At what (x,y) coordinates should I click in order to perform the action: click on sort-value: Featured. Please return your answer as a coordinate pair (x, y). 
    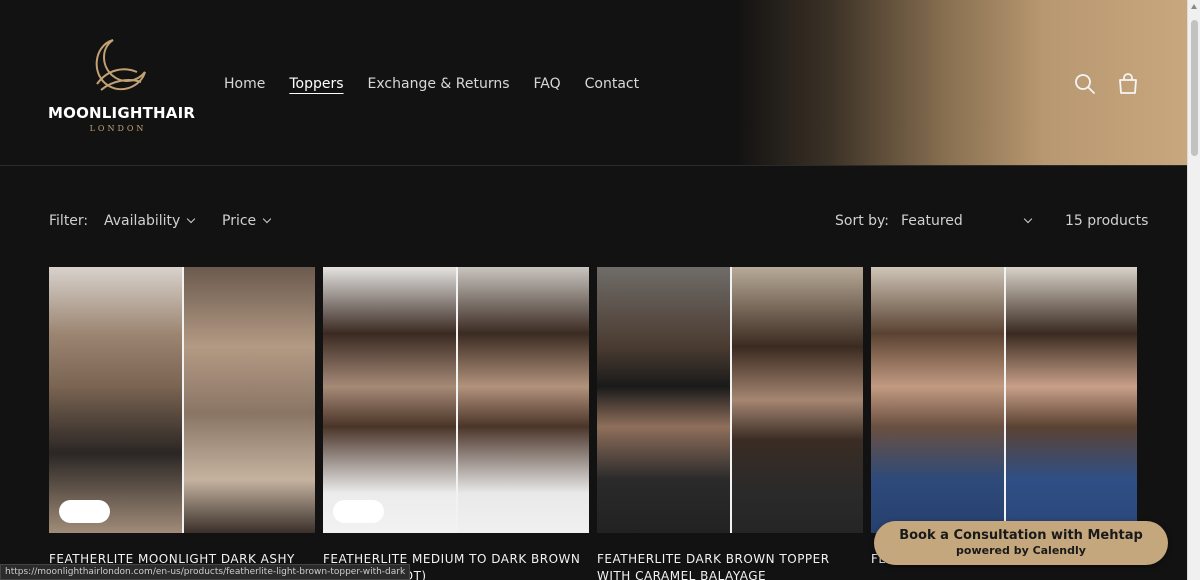
    Looking at the image, I should click on (932, 221).